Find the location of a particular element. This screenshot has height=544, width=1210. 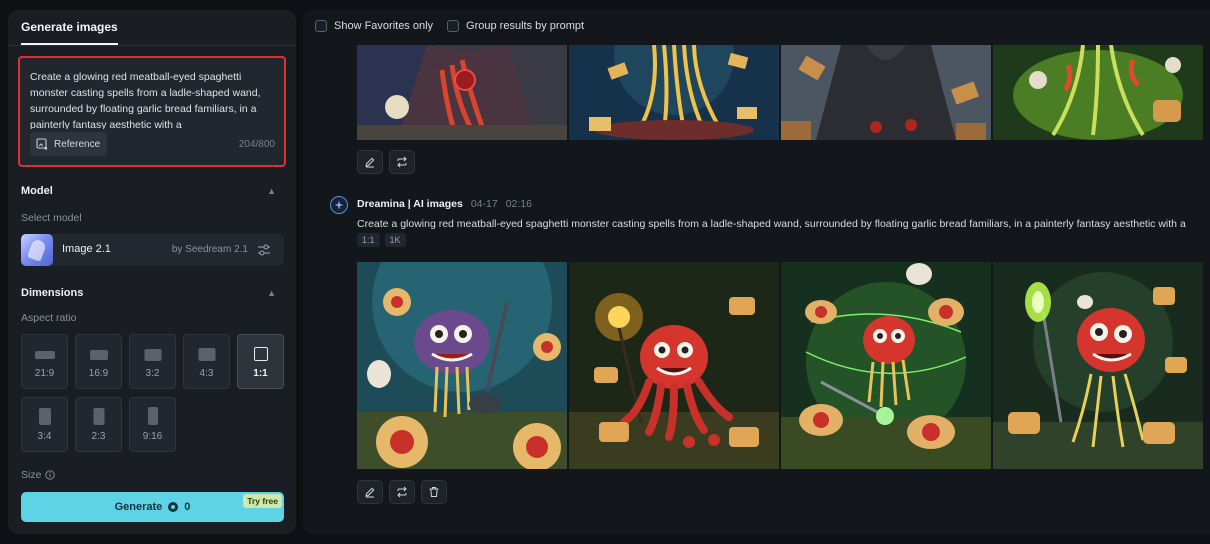

reference-icon is located at coordinates (42, 144).